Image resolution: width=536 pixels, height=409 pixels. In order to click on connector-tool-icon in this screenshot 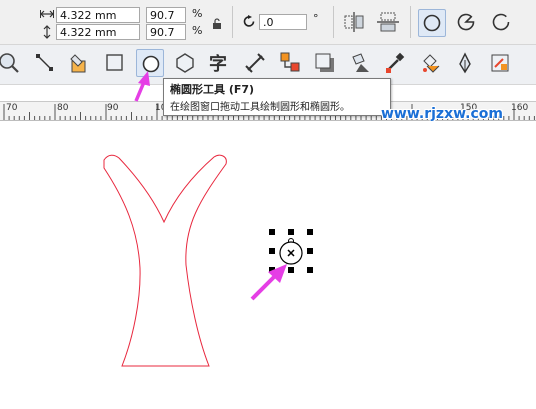, I will do `click(290, 62)`.